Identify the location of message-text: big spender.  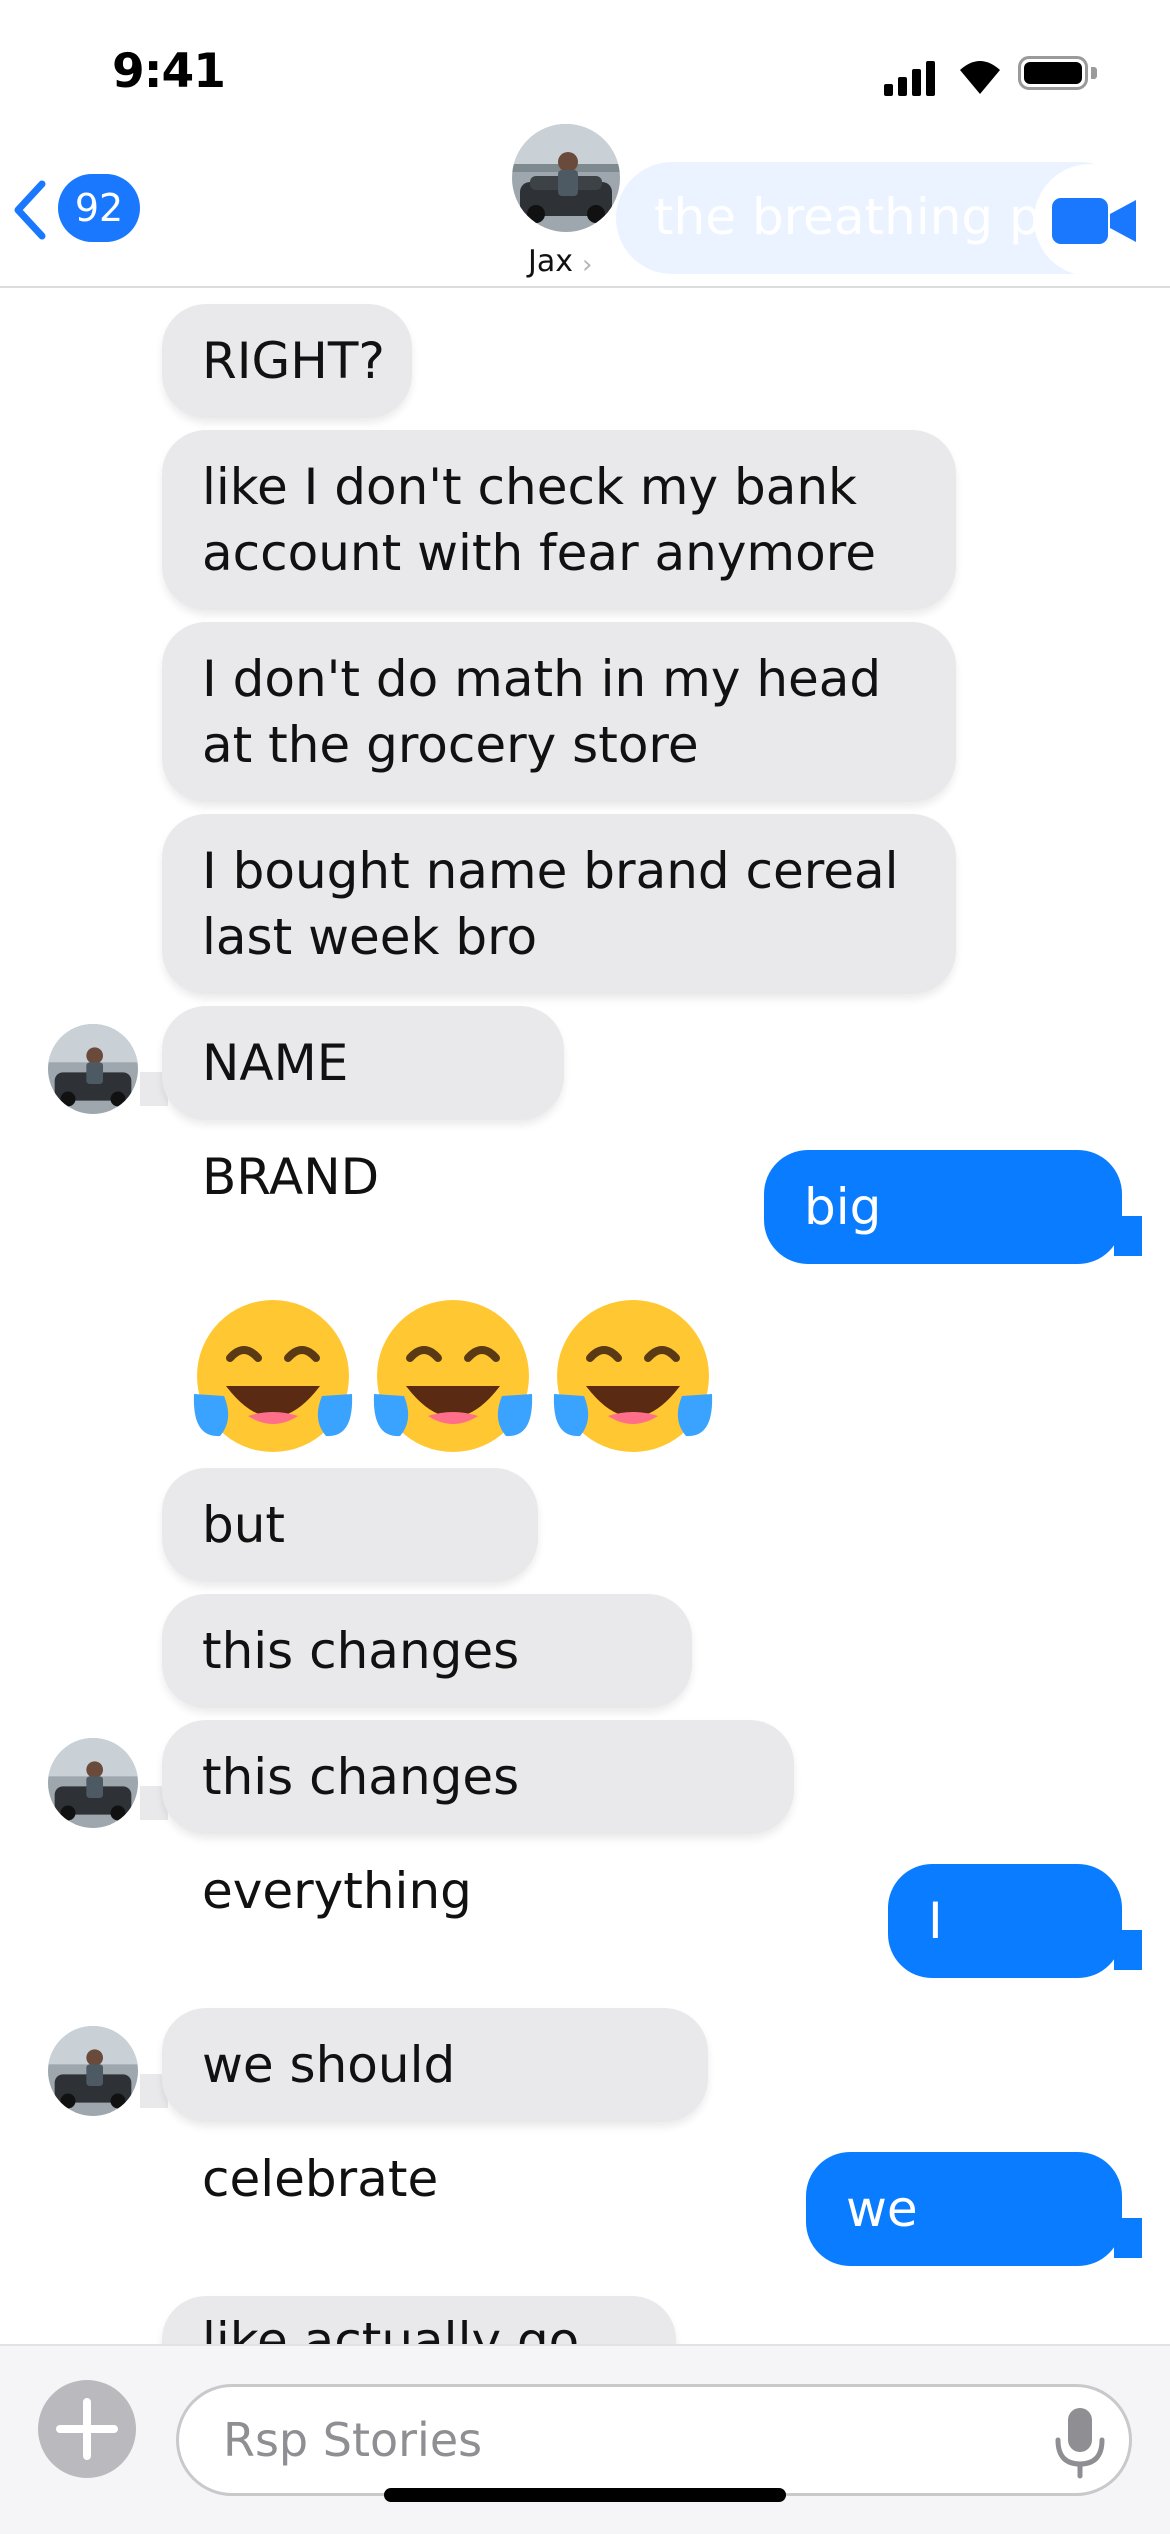
(906, 1264).